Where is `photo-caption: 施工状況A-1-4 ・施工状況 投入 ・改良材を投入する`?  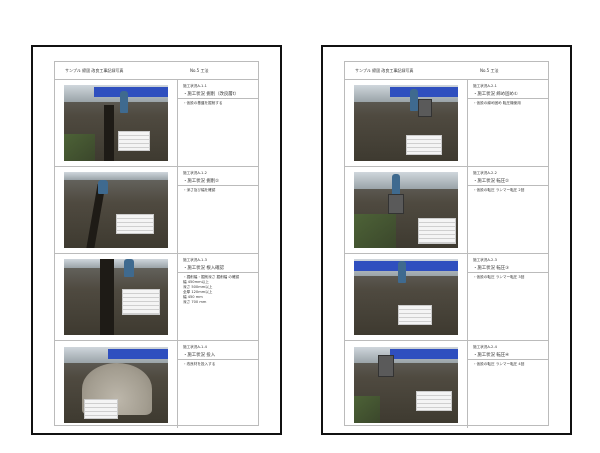
photo-caption: 施工状況A-1-4 ・施工状況 投入 ・改良材を投入する is located at coordinates (218, 384).